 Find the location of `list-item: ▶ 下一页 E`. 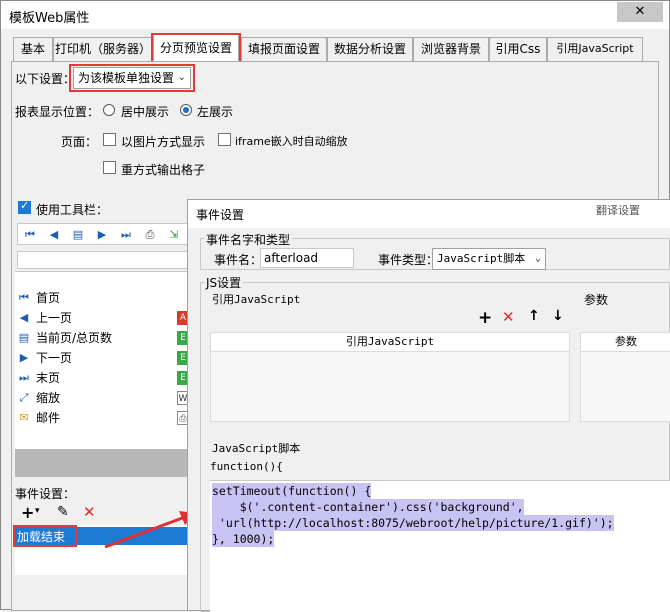

list-item: ▶ 下一页 E is located at coordinates (104, 358).